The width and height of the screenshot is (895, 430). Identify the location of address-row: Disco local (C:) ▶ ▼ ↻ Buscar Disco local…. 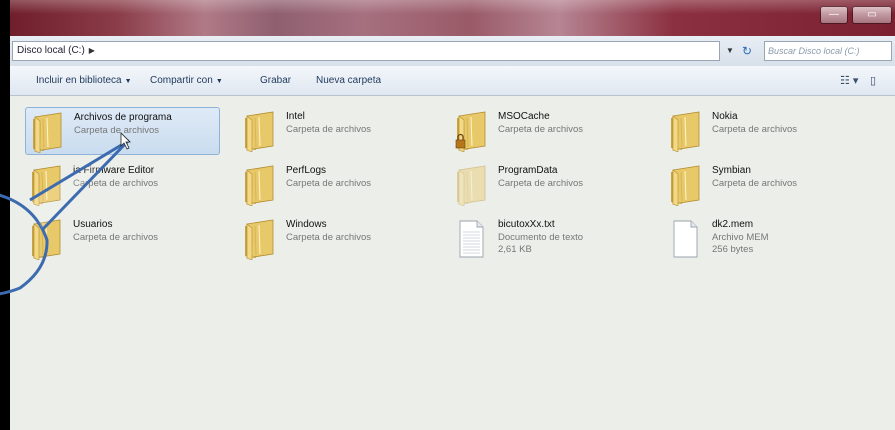
(452, 51).